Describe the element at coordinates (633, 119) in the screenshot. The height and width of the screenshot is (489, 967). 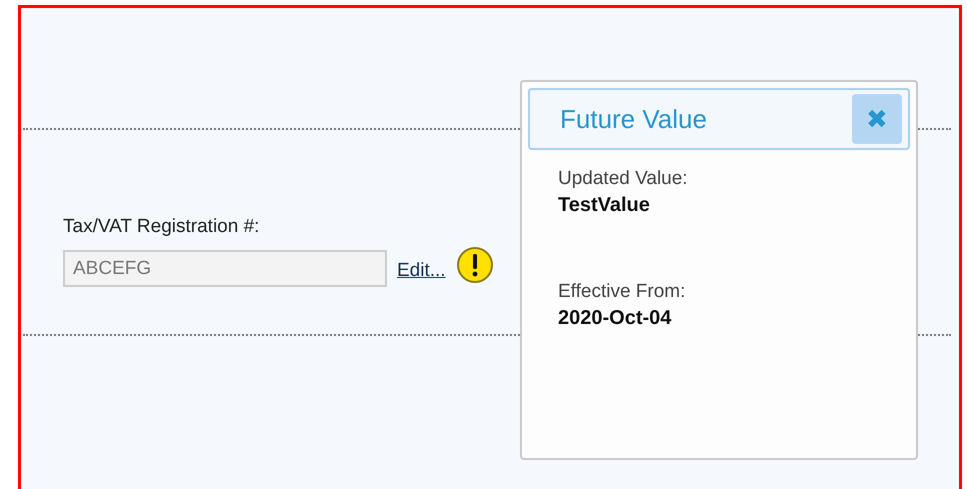
I see `popup-title: Future Value` at that location.